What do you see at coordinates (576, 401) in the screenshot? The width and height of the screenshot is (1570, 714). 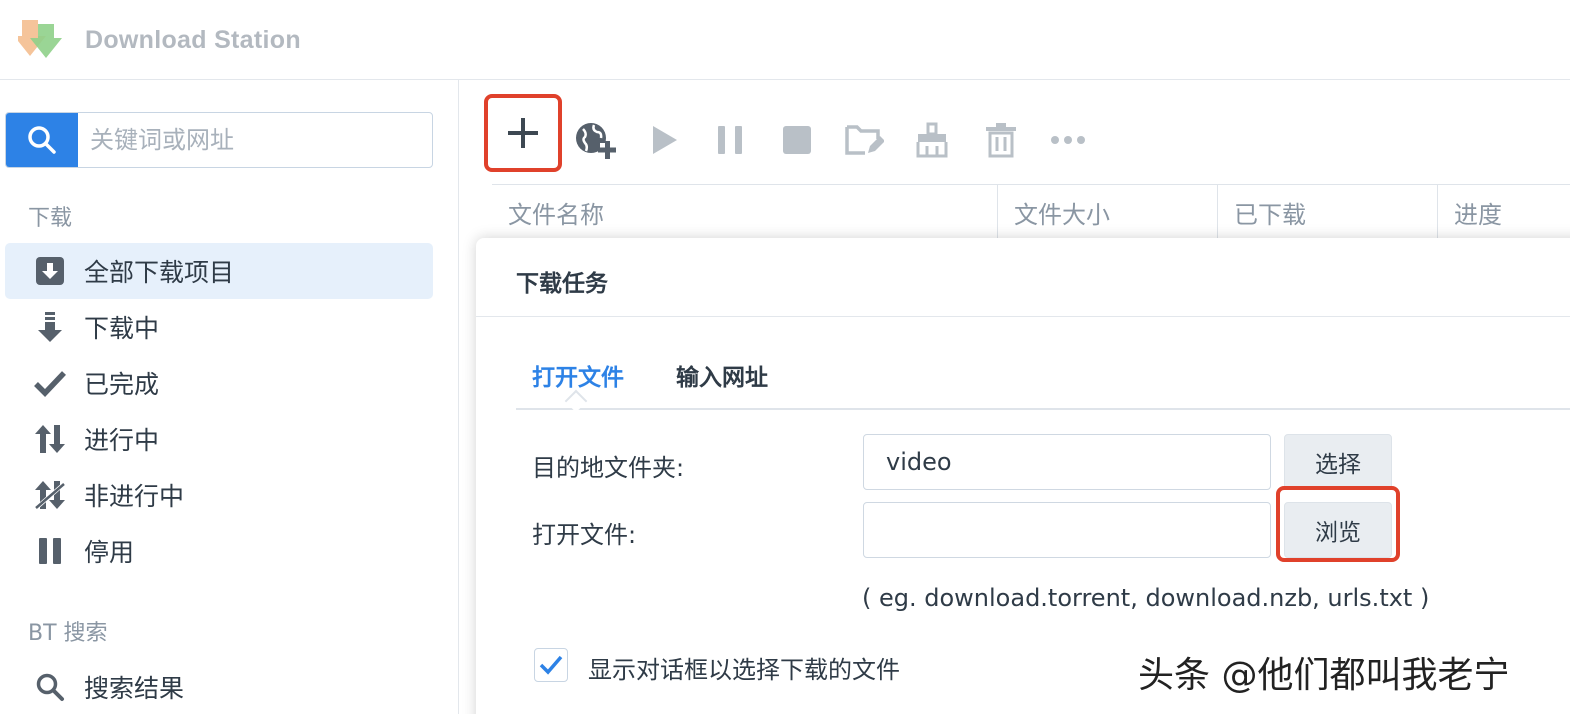 I see `active-tab-indicator` at bounding box center [576, 401].